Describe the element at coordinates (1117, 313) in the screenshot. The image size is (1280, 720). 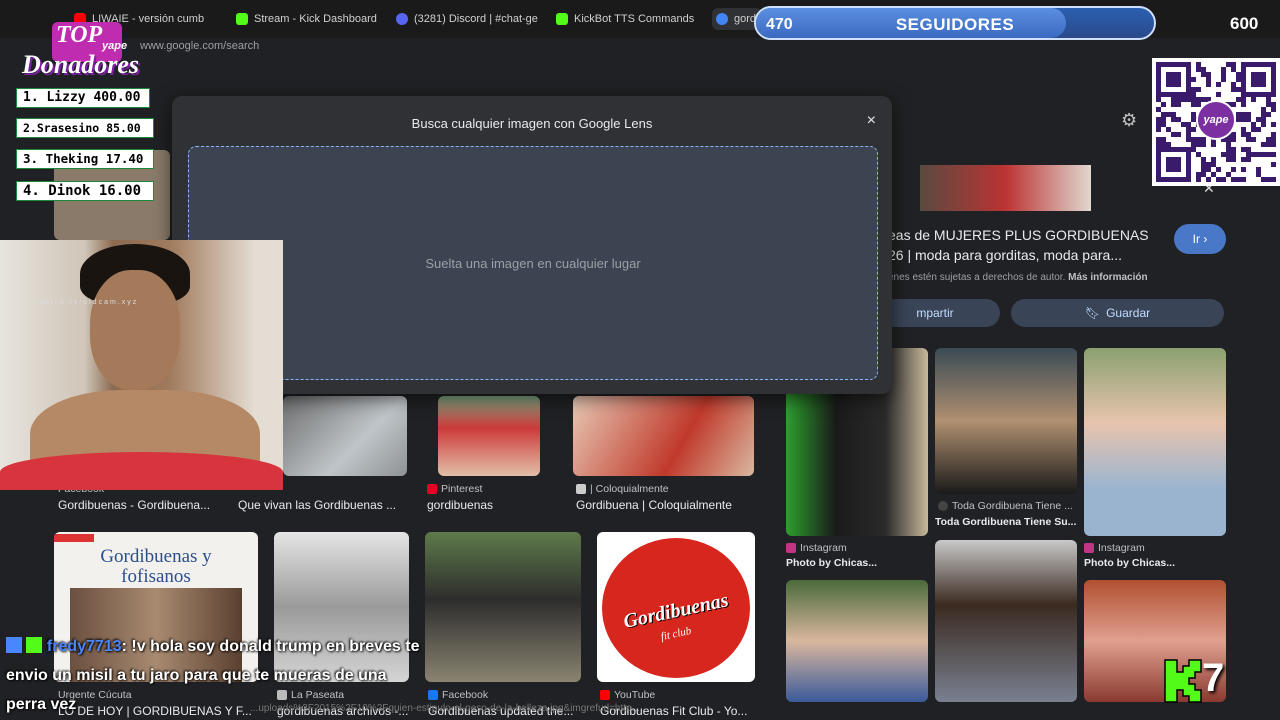
I see `save-button: 🔖︎ Guardar` at that location.